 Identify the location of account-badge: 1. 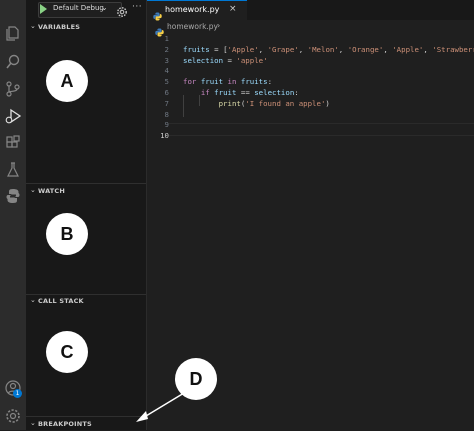
(17, 393).